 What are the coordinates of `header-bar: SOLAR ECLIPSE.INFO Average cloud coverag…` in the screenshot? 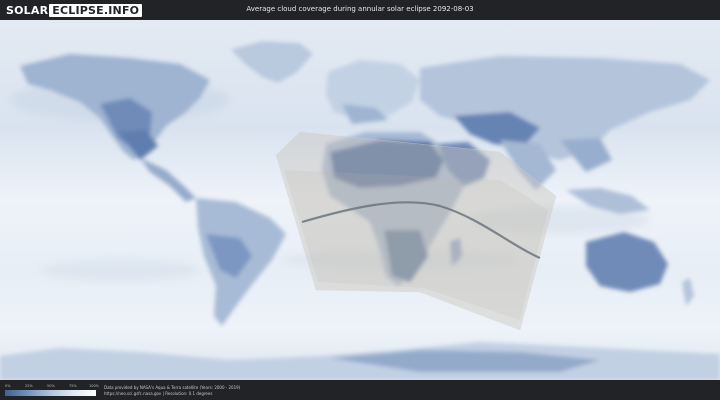 It's located at (360, 10).